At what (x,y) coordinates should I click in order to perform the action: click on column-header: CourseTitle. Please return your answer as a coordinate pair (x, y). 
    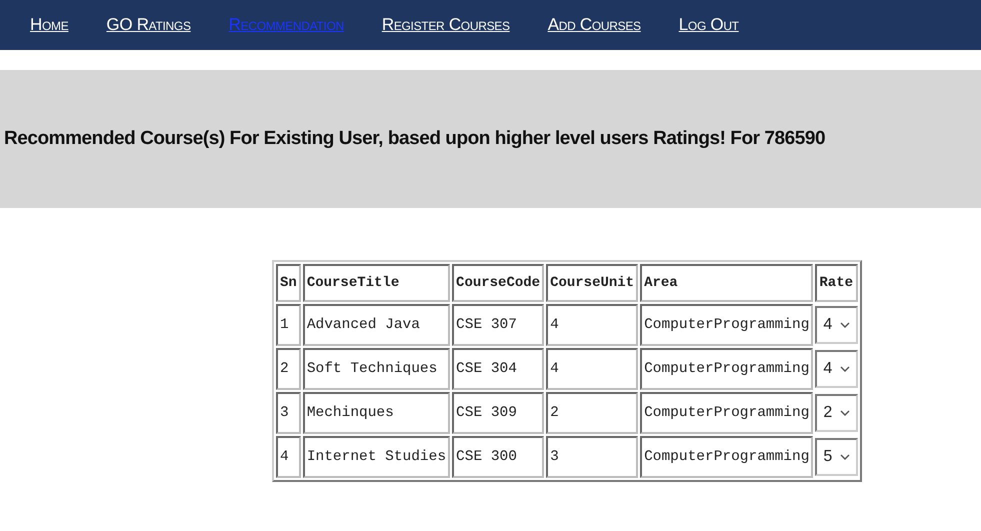
    Looking at the image, I should click on (376, 283).